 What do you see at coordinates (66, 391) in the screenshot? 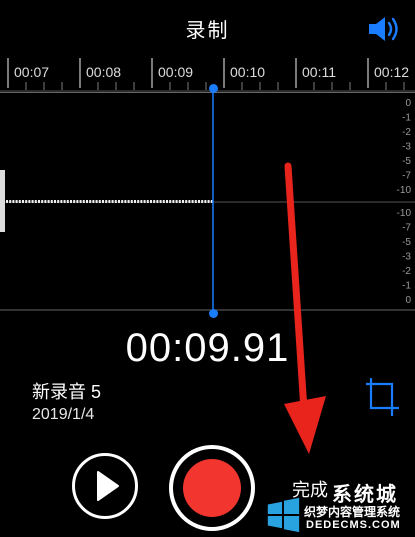
I see `recording-name: 新录音 5` at bounding box center [66, 391].